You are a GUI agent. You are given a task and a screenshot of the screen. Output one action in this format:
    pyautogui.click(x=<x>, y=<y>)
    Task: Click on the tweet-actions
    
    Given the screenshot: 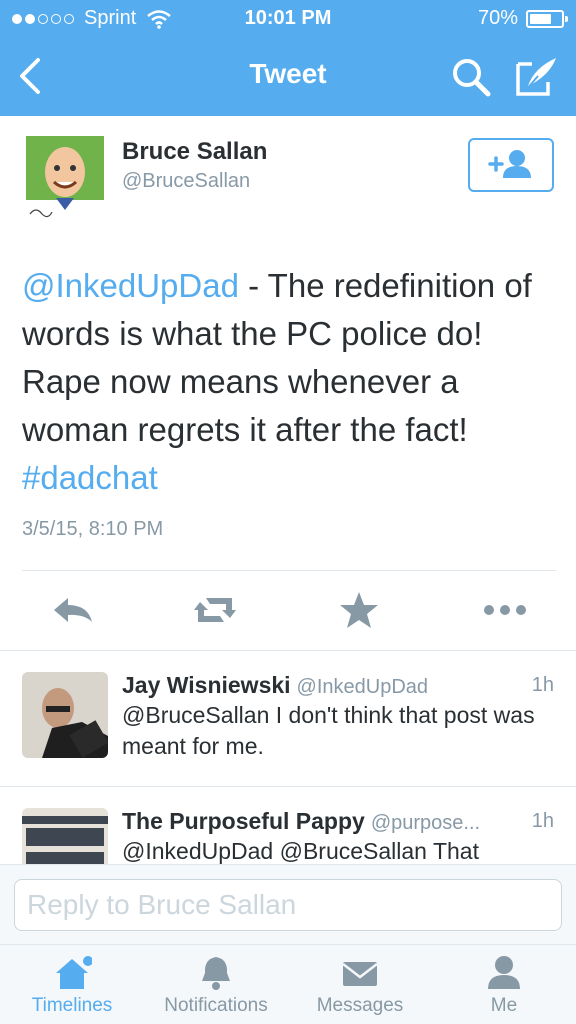 What is the action you would take?
    pyautogui.click(x=288, y=610)
    